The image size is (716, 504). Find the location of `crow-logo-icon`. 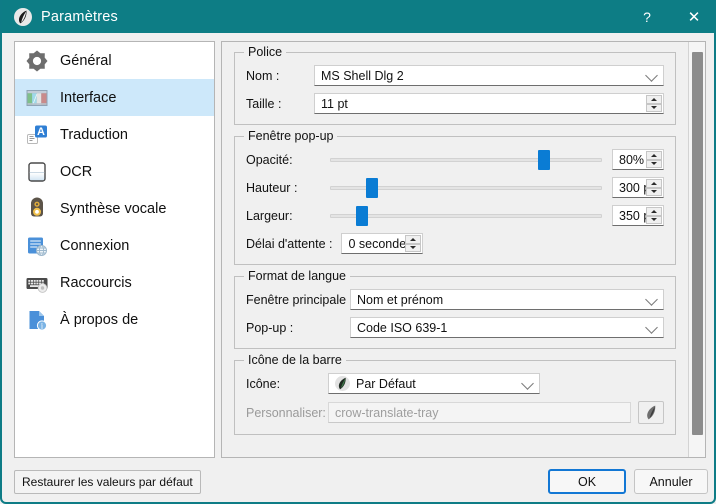

crow-logo-icon is located at coordinates (23, 16).